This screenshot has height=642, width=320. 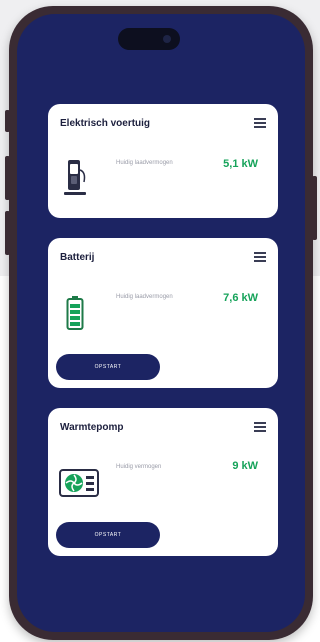 What do you see at coordinates (7, 121) in the screenshot?
I see `mute-switch` at bounding box center [7, 121].